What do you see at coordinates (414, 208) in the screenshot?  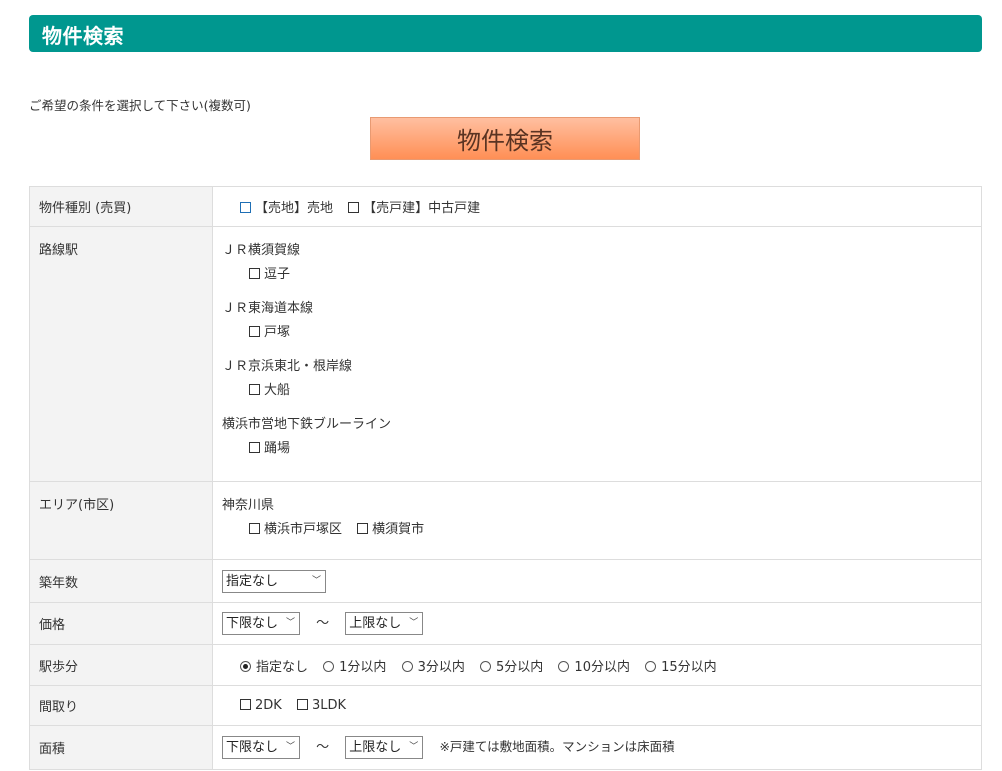 I see `type-option-used-house: 【売戸建】中古戸建` at bounding box center [414, 208].